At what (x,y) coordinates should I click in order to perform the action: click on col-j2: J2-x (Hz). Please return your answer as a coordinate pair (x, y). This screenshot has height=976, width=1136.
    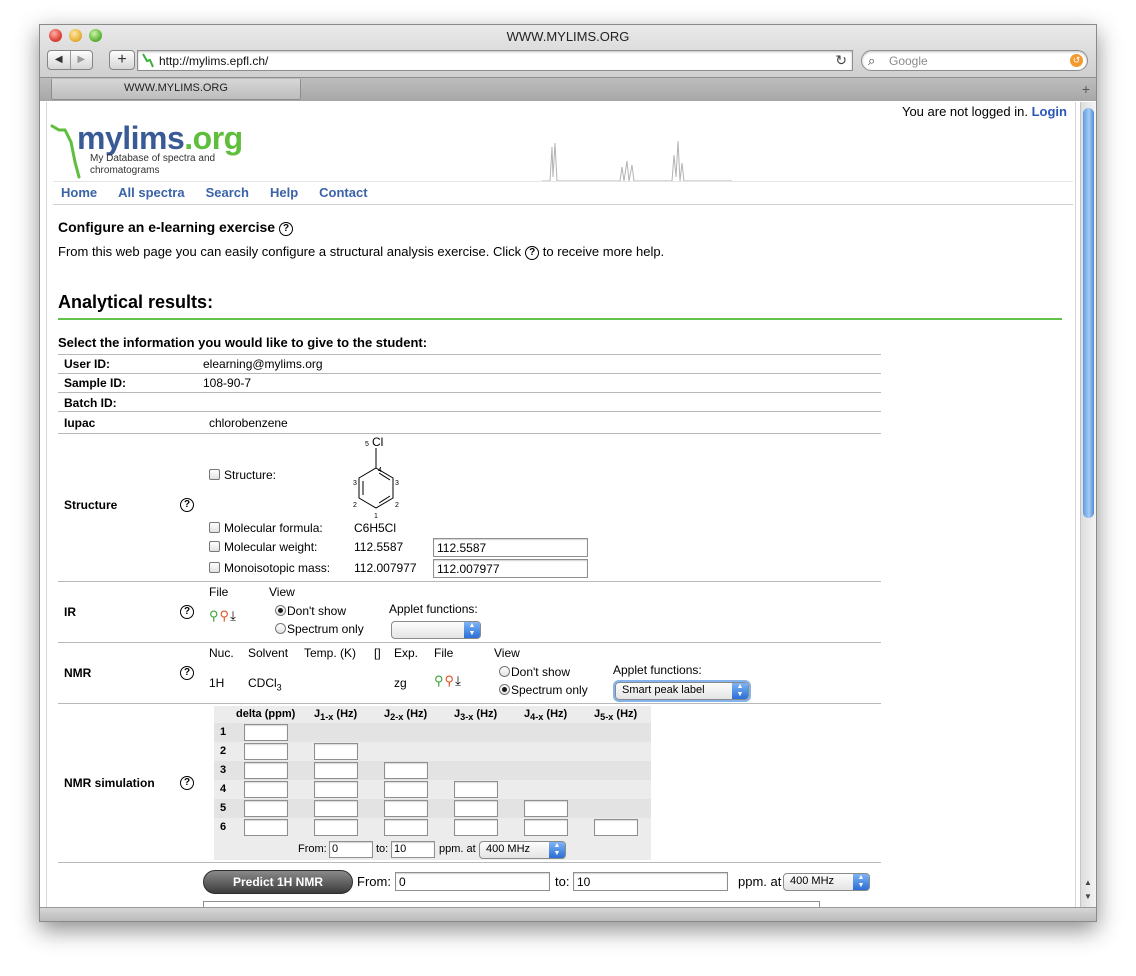
    Looking at the image, I should click on (405, 715).